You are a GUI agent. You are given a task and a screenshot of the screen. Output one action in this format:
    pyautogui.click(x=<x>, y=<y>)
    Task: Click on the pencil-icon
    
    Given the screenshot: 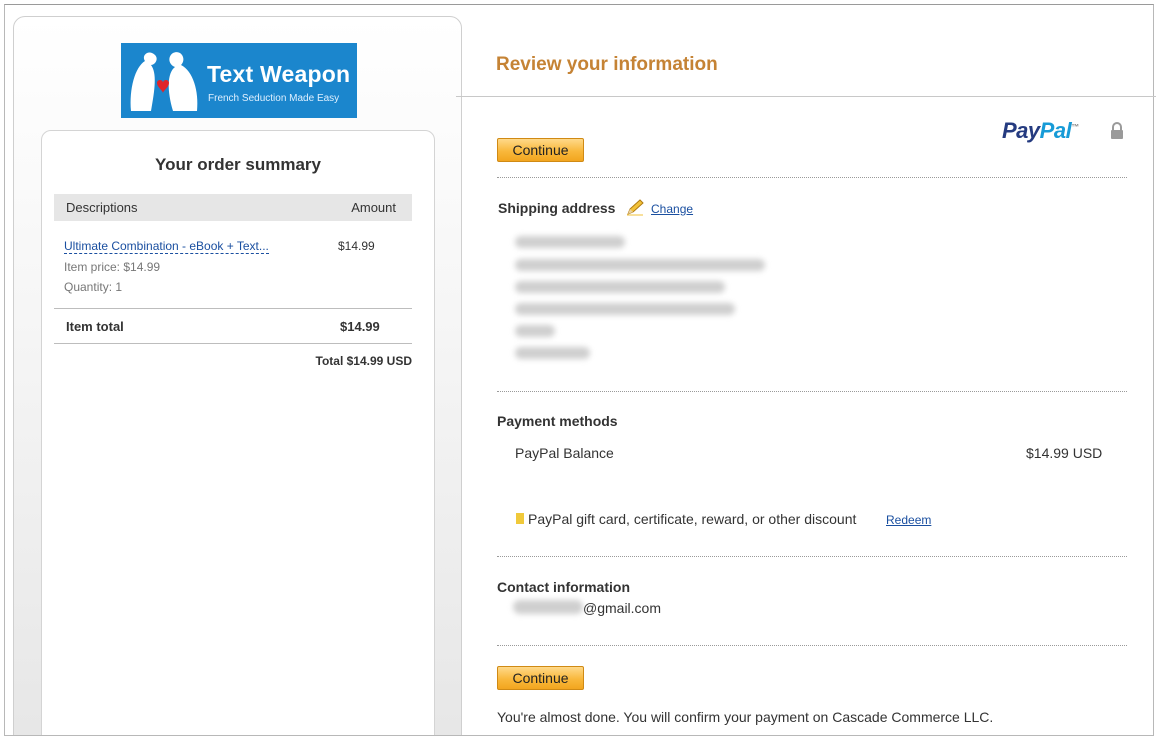 What is the action you would take?
    pyautogui.click(x=635, y=207)
    